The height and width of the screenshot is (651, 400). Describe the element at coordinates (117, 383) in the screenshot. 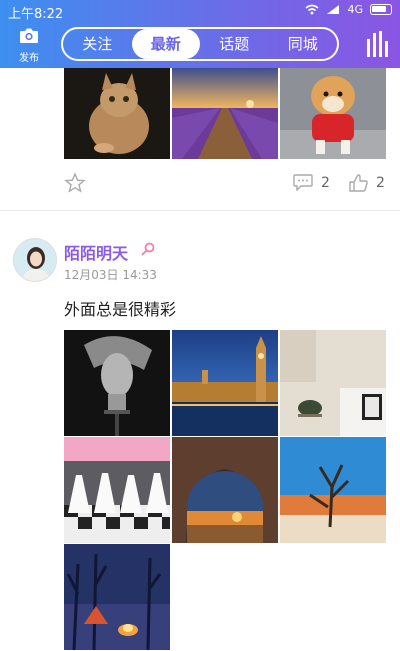

I see `post-image-sculpture` at that location.